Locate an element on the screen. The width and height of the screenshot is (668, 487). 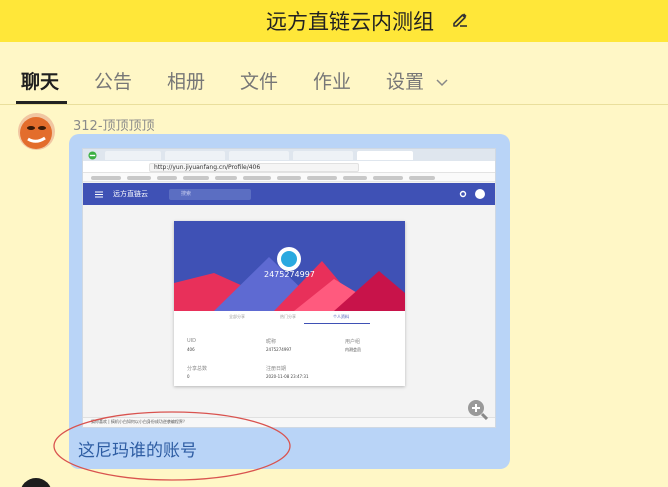
field-value: 2475274997 is located at coordinates (279, 349).